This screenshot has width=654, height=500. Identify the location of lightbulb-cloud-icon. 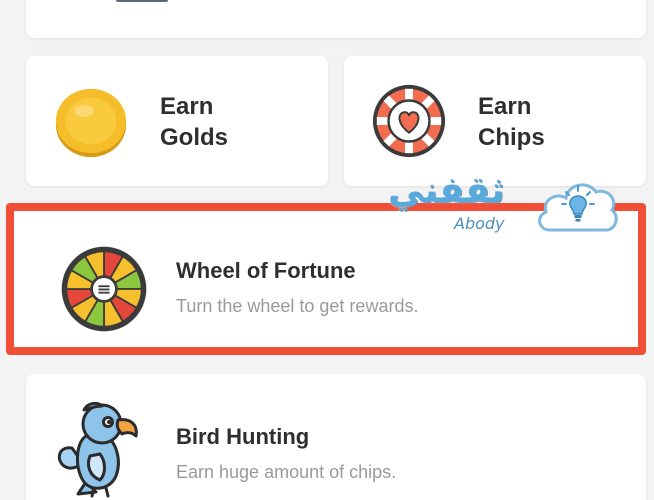
(578, 207).